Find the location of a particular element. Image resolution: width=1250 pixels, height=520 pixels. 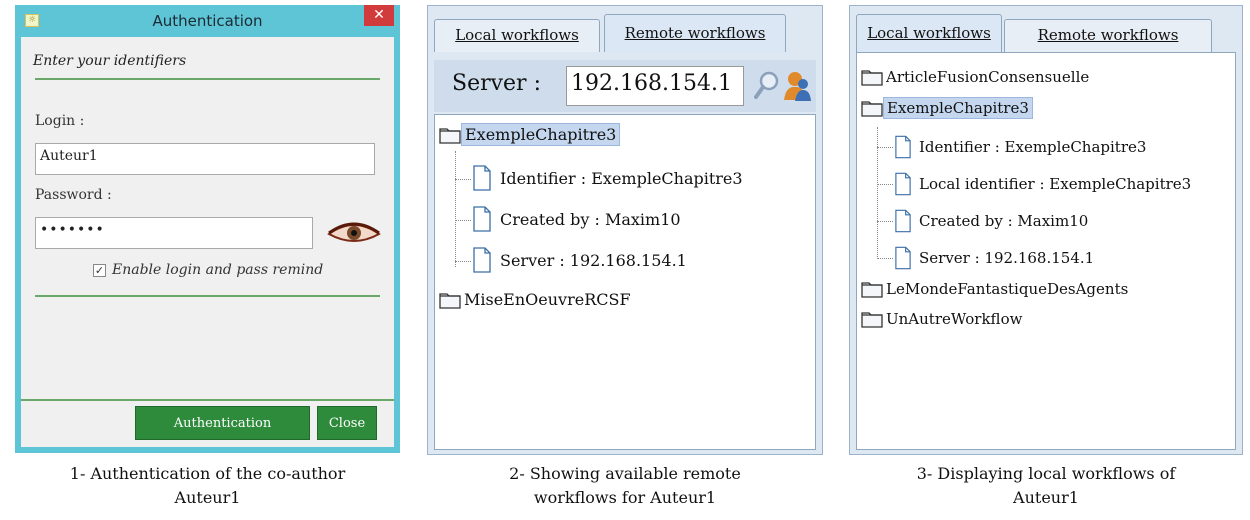

login-label: Login : is located at coordinates (60, 121).